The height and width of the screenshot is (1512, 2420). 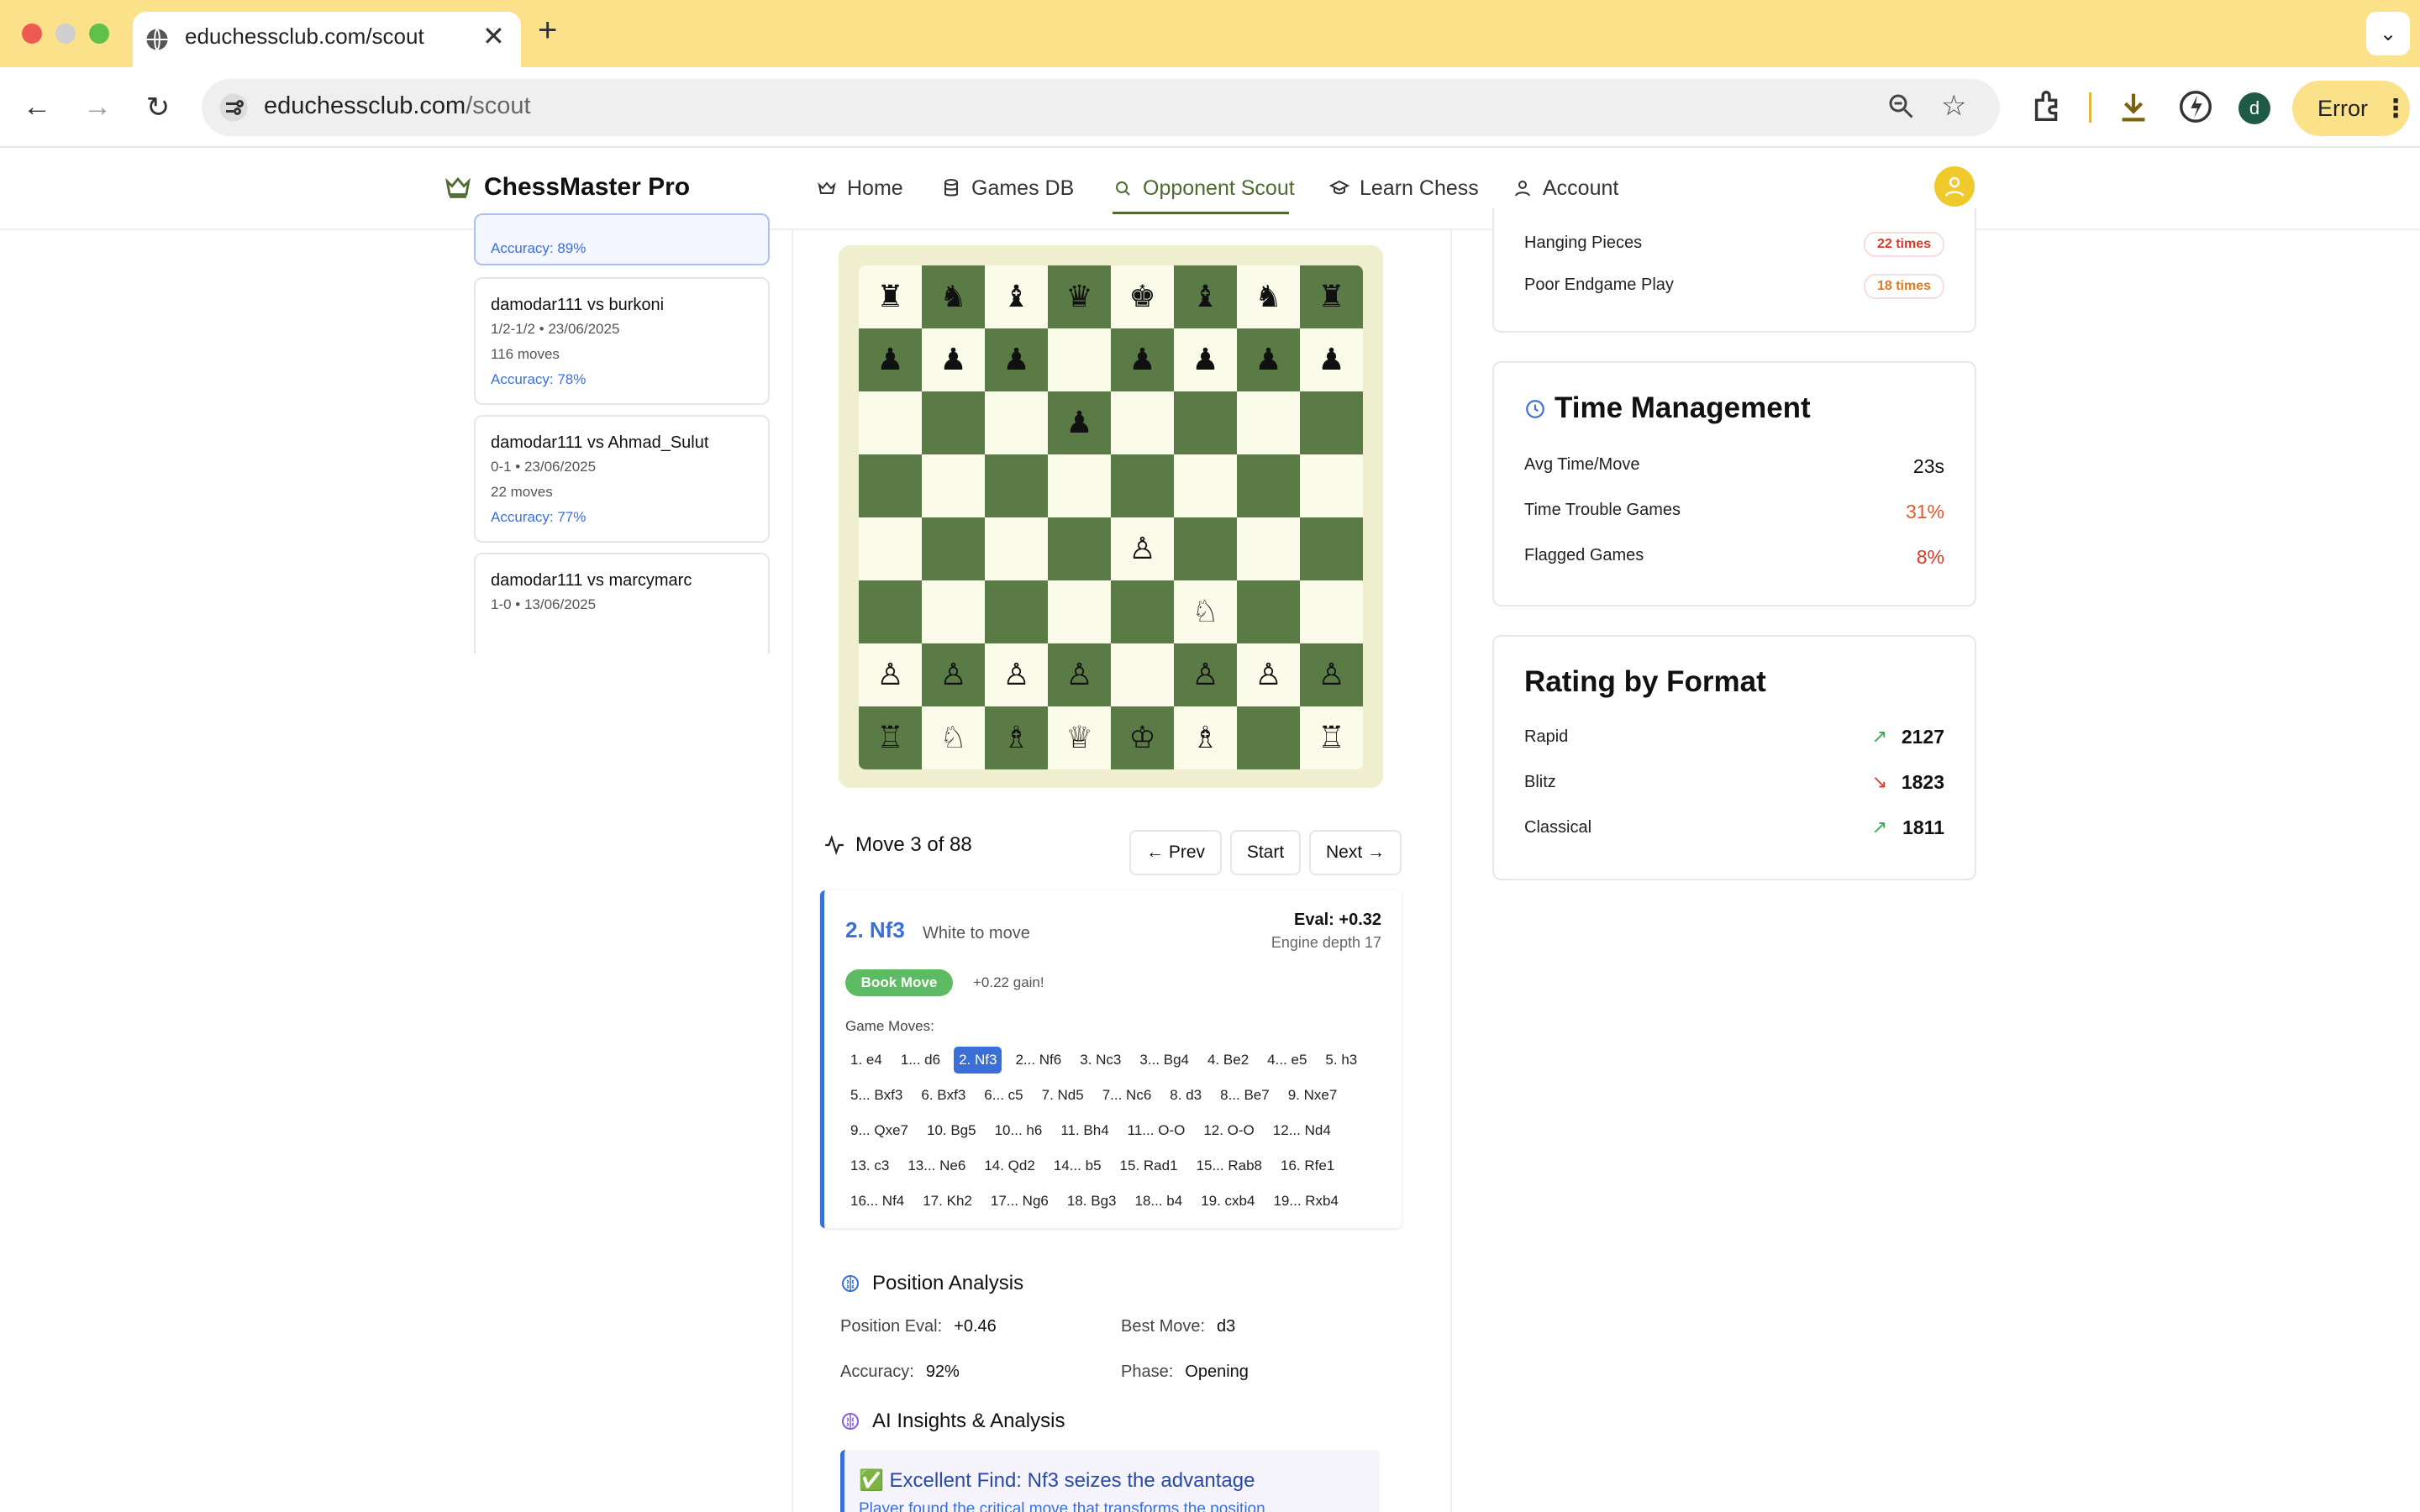 What do you see at coordinates (943, 1095) in the screenshot?
I see `move-chip: 6. Bxf3` at bounding box center [943, 1095].